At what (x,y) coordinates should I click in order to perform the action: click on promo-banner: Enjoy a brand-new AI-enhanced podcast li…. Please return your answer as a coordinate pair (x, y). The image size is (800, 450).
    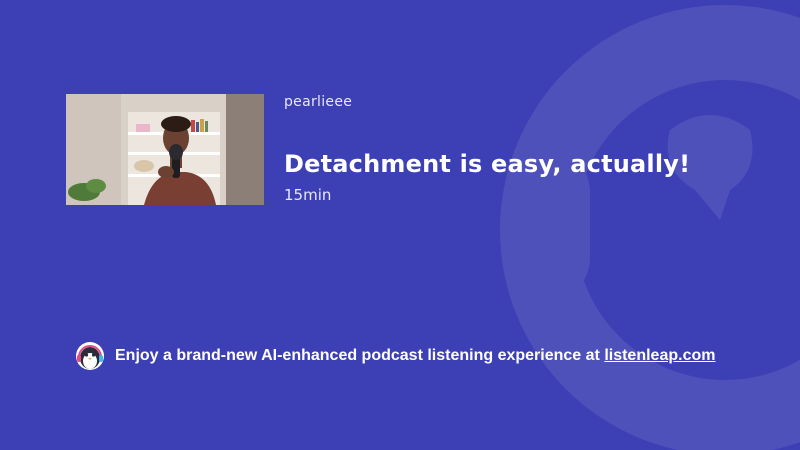
    Looking at the image, I should click on (395, 356).